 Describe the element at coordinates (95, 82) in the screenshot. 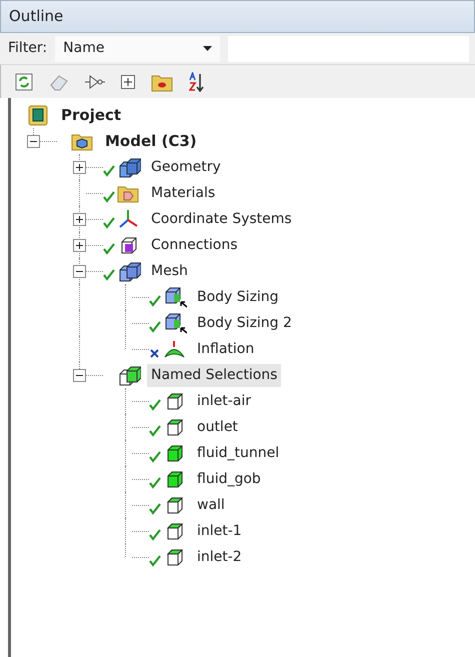

I see `filter-symbol-icon` at that location.